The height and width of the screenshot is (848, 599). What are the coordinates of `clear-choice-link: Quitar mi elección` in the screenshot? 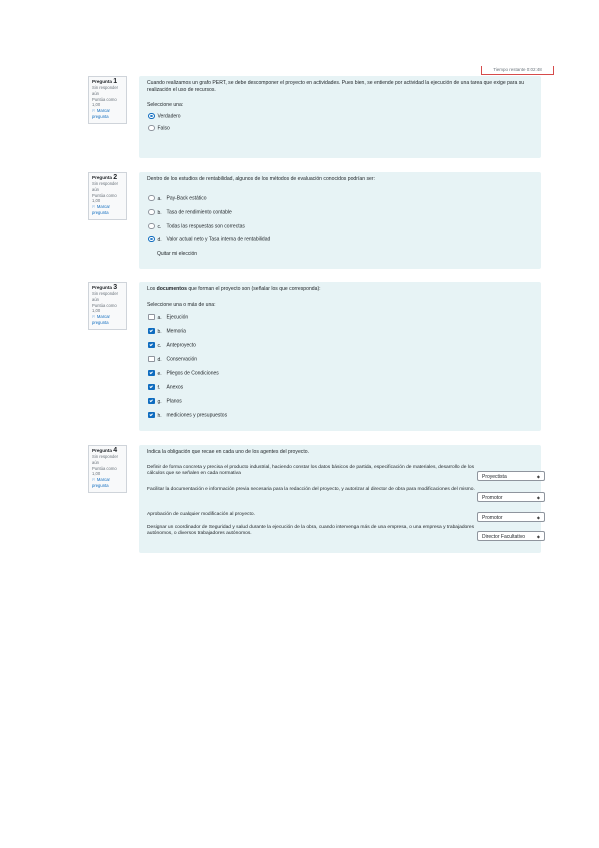 It's located at (177, 254).